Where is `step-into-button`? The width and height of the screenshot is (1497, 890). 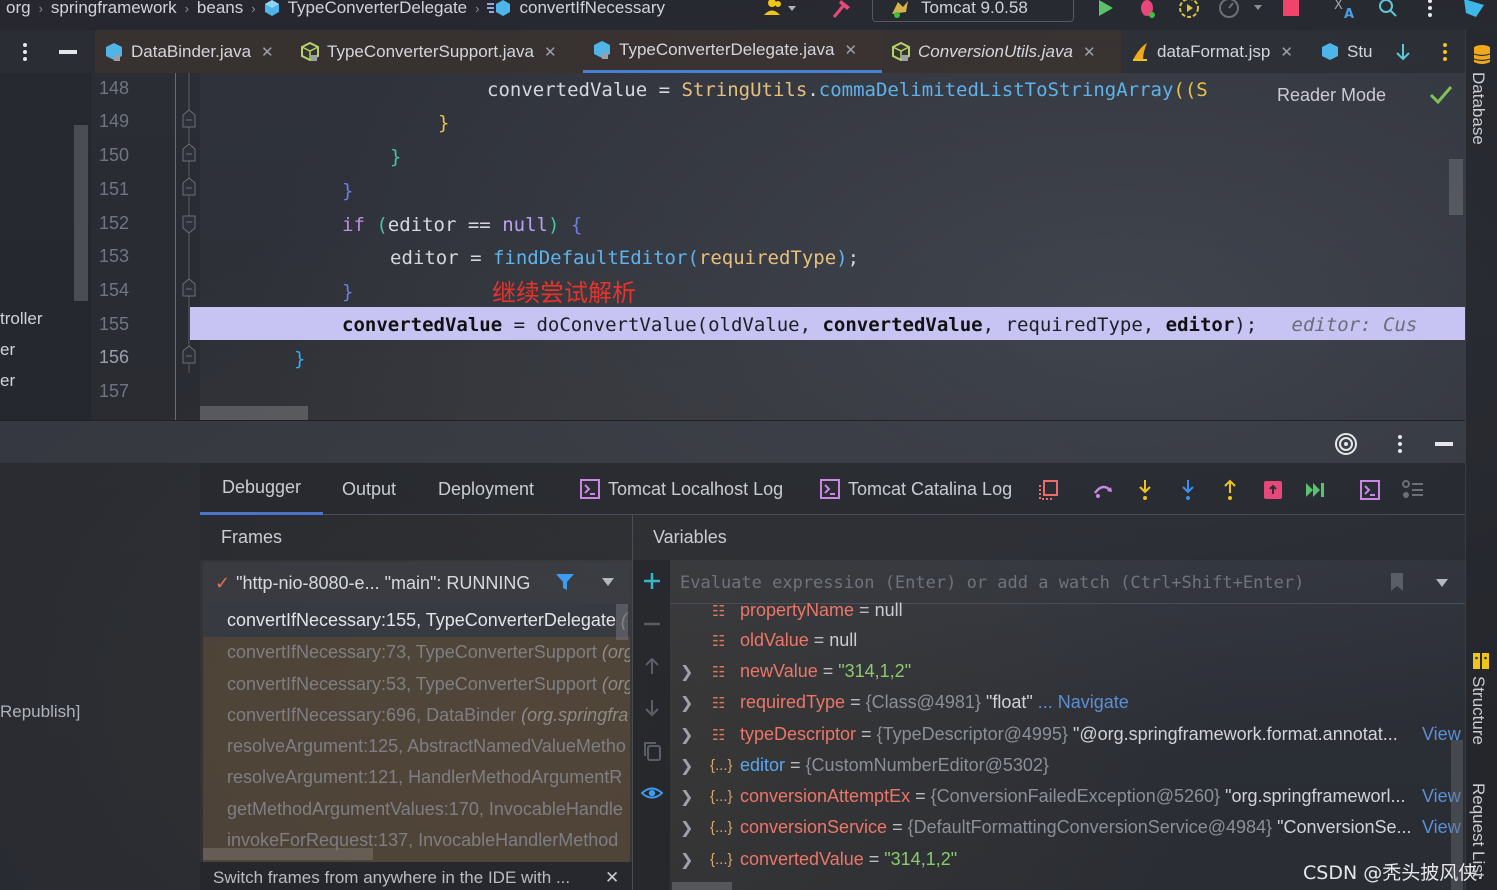
step-into-button is located at coordinates (1145, 490).